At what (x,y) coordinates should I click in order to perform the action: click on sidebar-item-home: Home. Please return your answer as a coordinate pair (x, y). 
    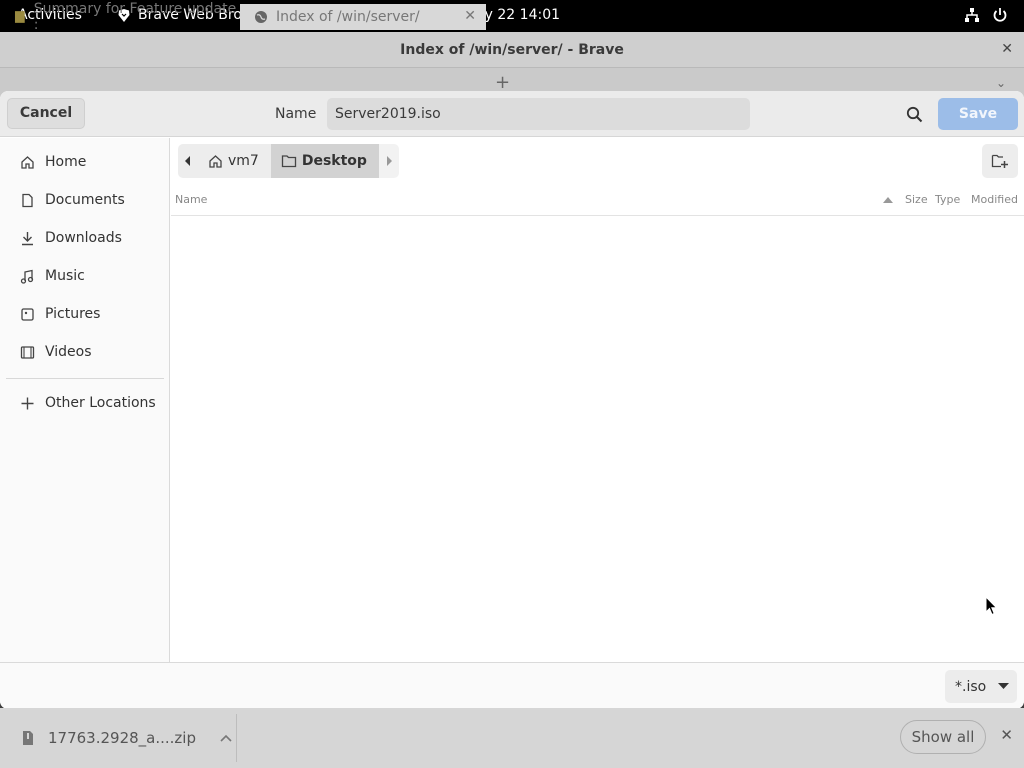
    Looking at the image, I should click on (85, 162).